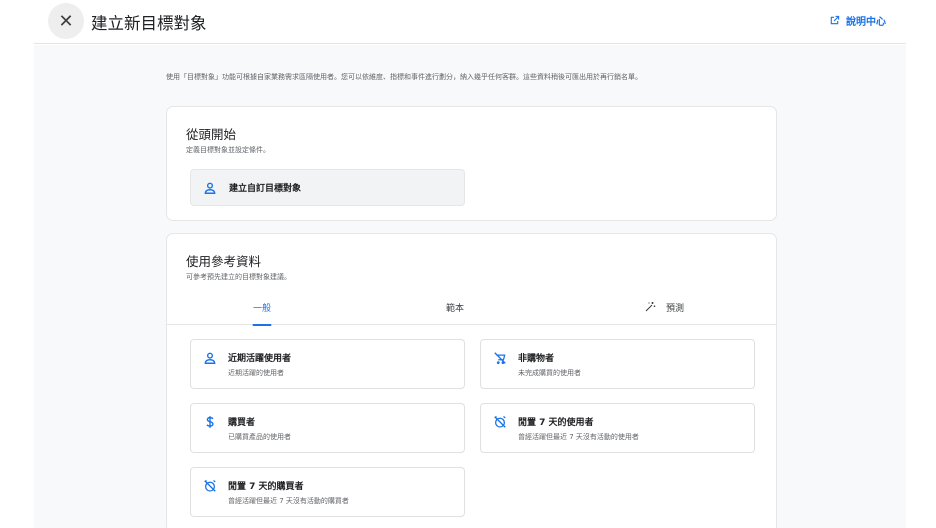 The width and height of the screenshot is (936, 528). I want to click on tab-templates: 範本, so click(455, 308).